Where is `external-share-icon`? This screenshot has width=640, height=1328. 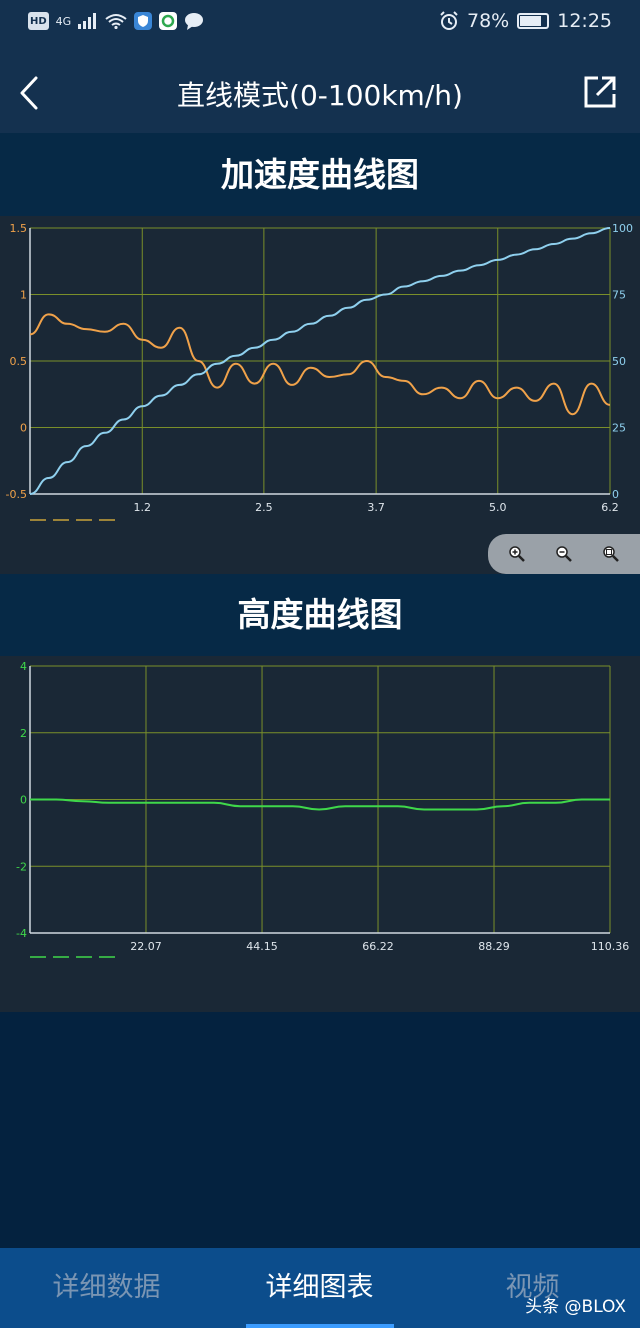
external-share-icon is located at coordinates (600, 92).